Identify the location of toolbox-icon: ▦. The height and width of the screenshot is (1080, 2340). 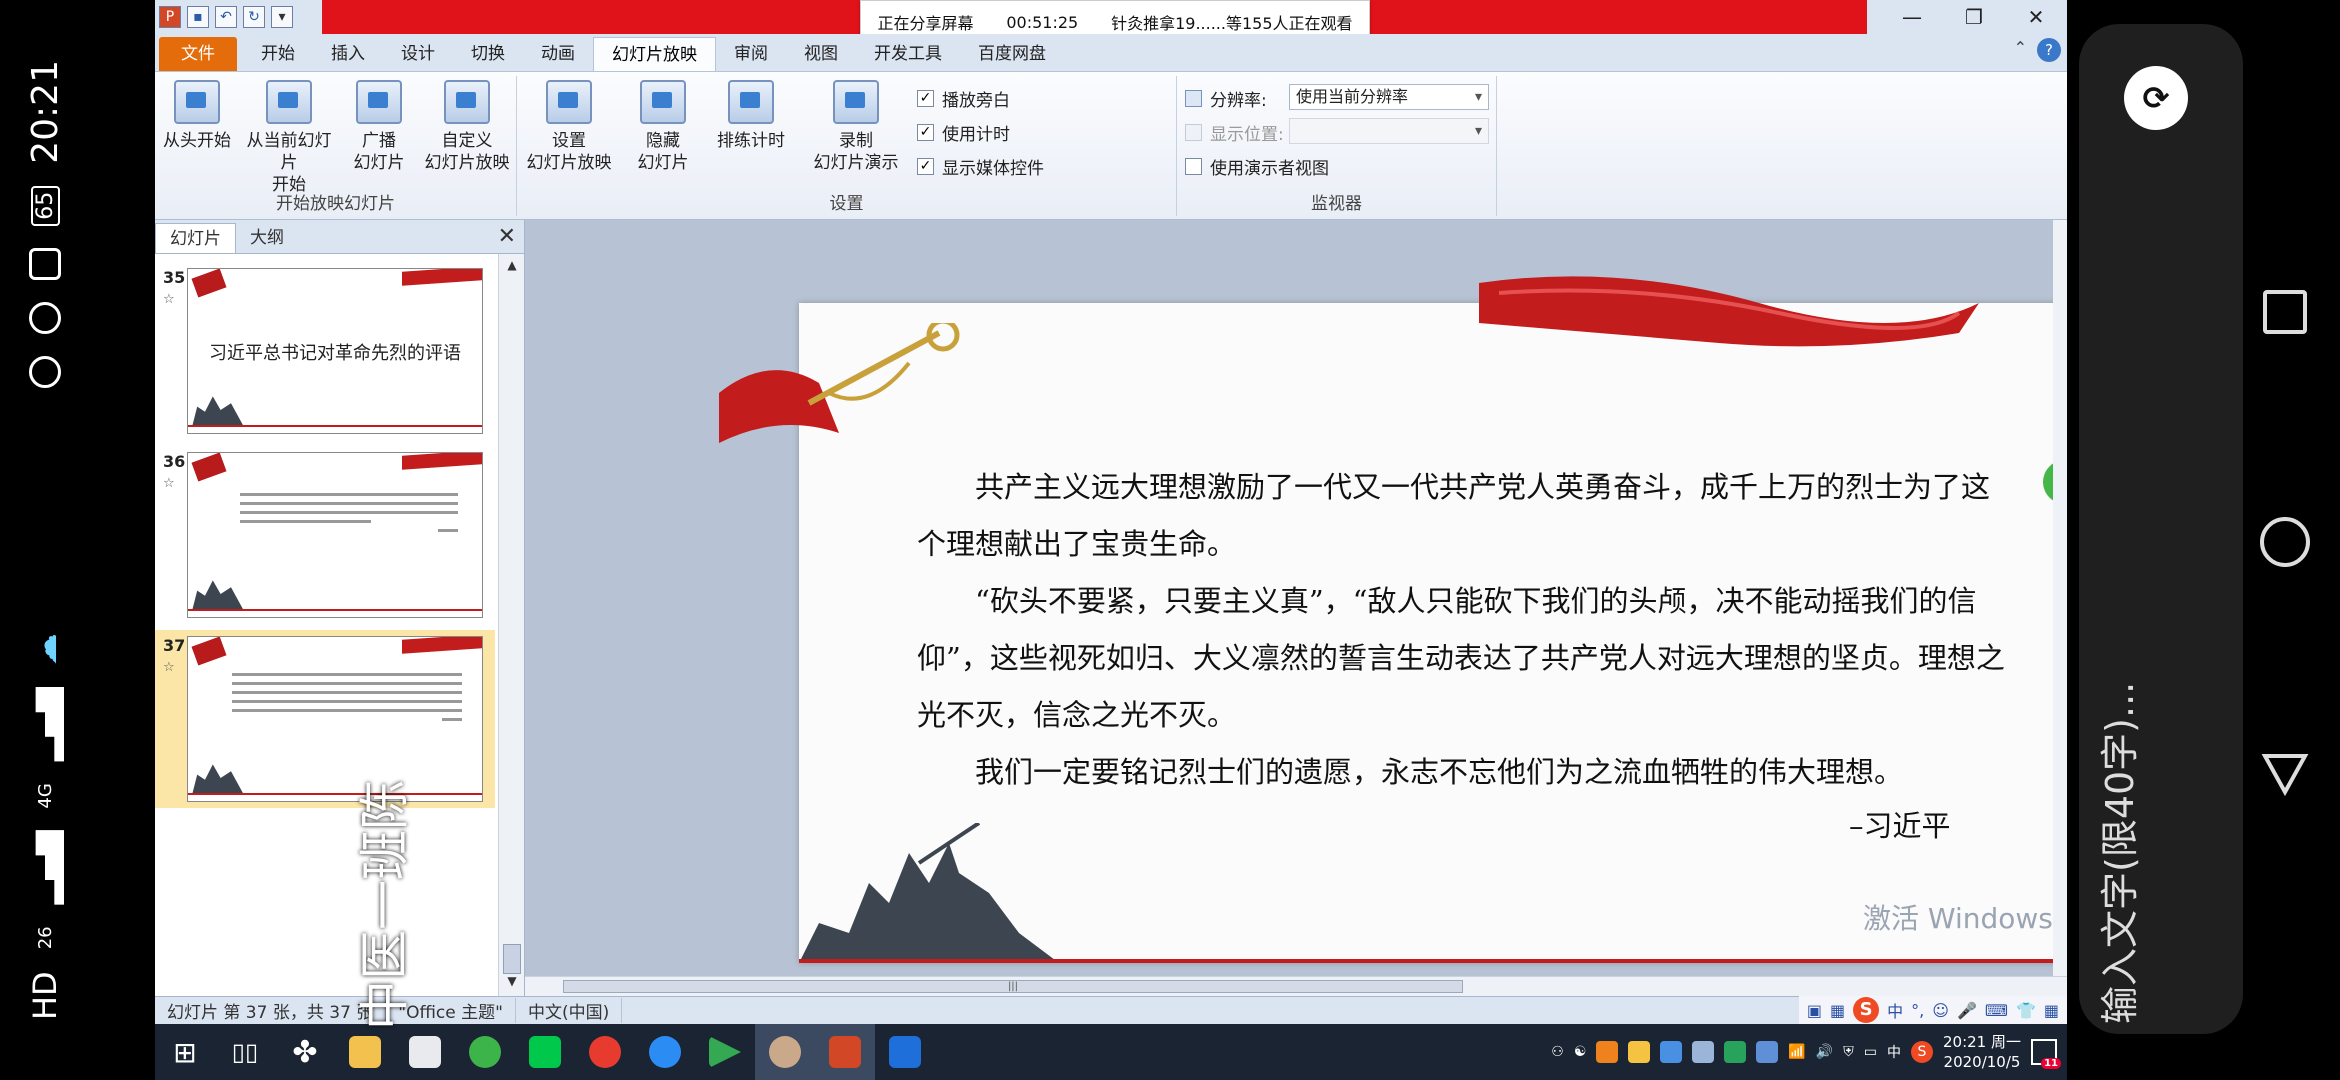
(2051, 1010).